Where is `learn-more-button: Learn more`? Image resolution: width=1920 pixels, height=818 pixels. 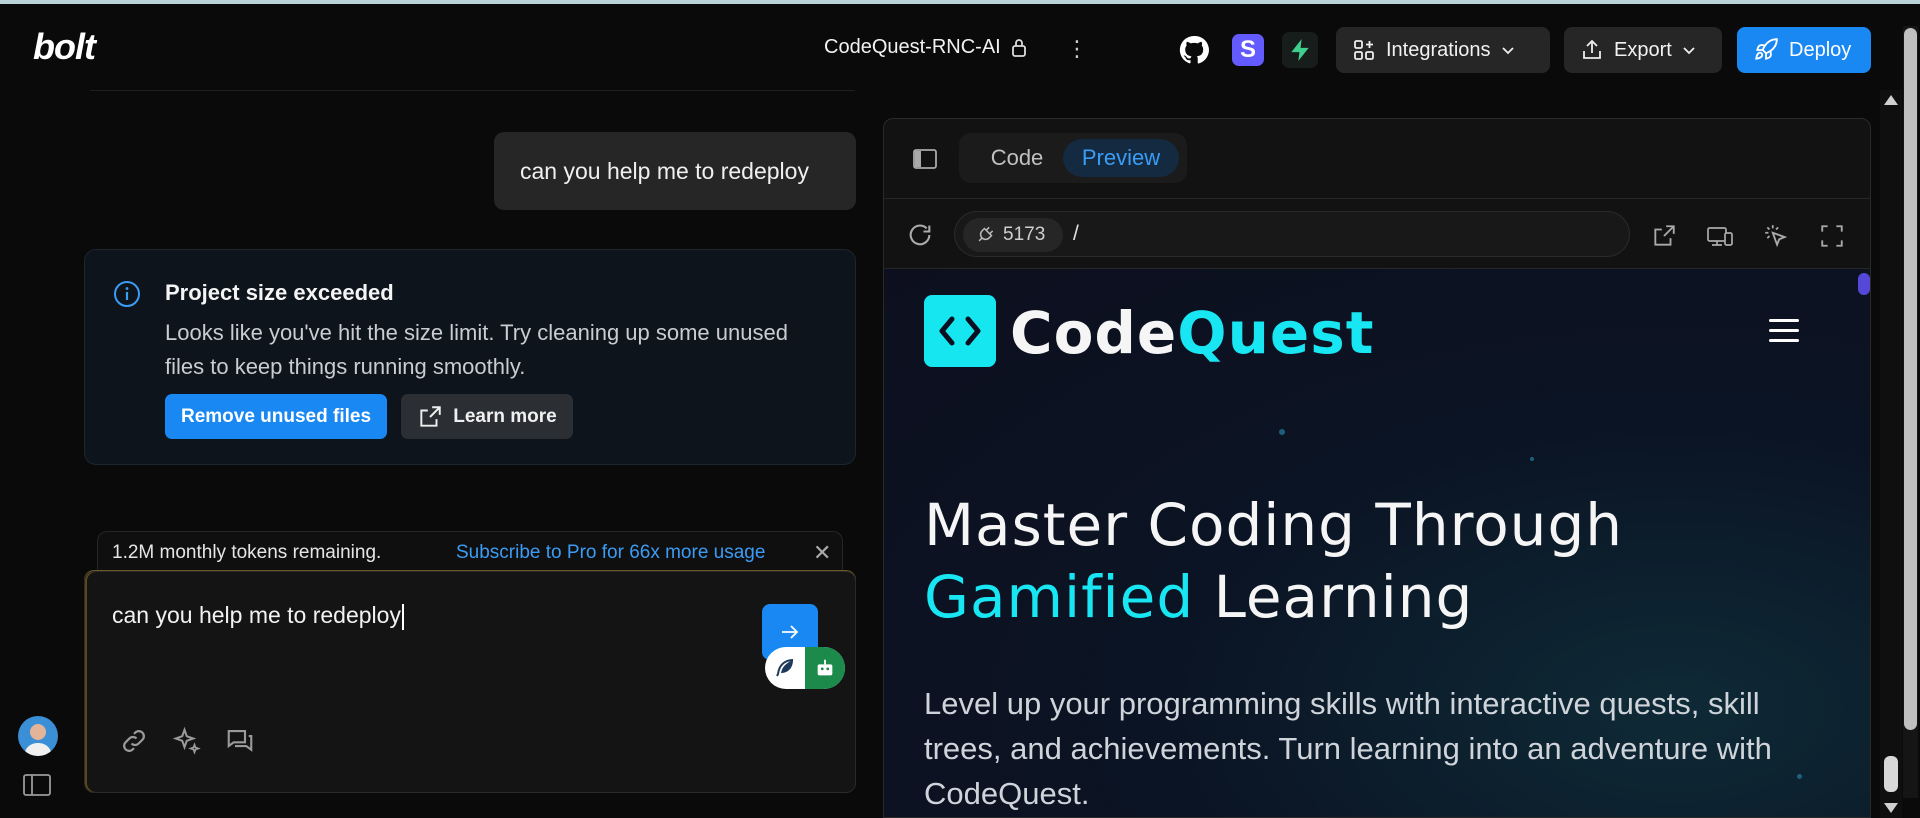
learn-more-button: Learn more is located at coordinates (487, 416).